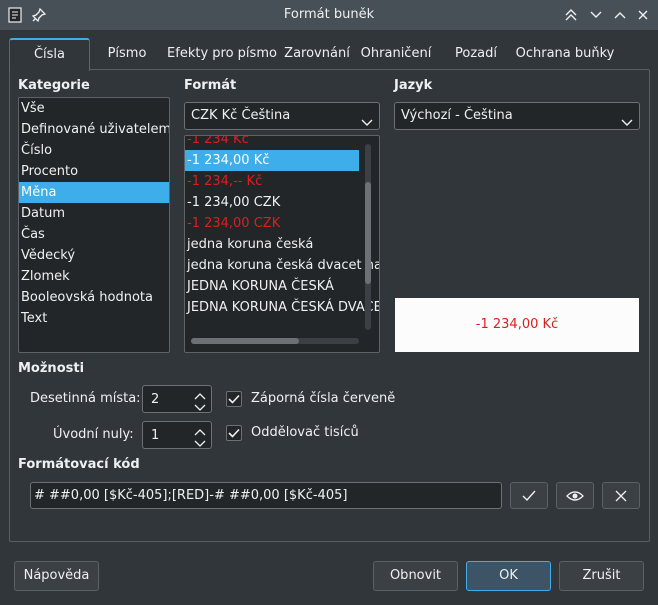 The height and width of the screenshot is (605, 658). I want to click on currency-combo-value: CZK Kč Čeština, so click(241, 115).